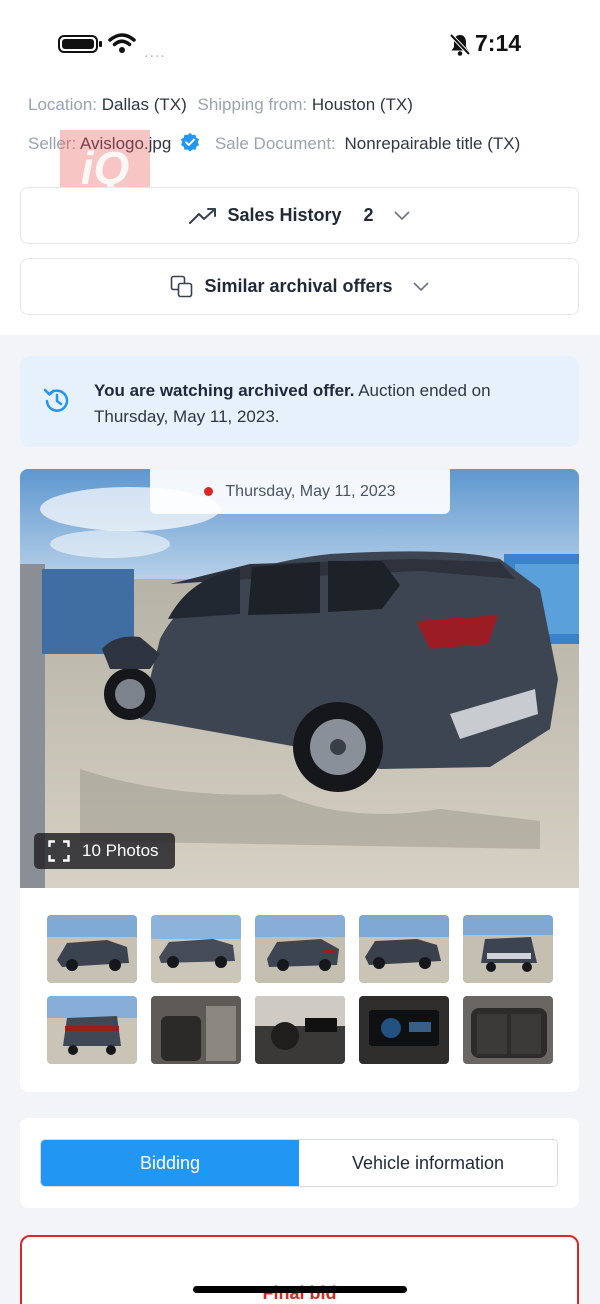  What do you see at coordinates (144, 104) in the screenshot?
I see `location-value: Dallas (TX)` at bounding box center [144, 104].